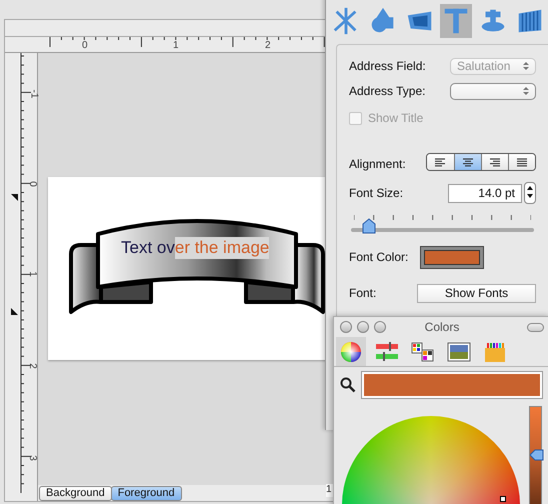 The image size is (548, 504). I want to click on toolbar-toggle-button, so click(535, 327).